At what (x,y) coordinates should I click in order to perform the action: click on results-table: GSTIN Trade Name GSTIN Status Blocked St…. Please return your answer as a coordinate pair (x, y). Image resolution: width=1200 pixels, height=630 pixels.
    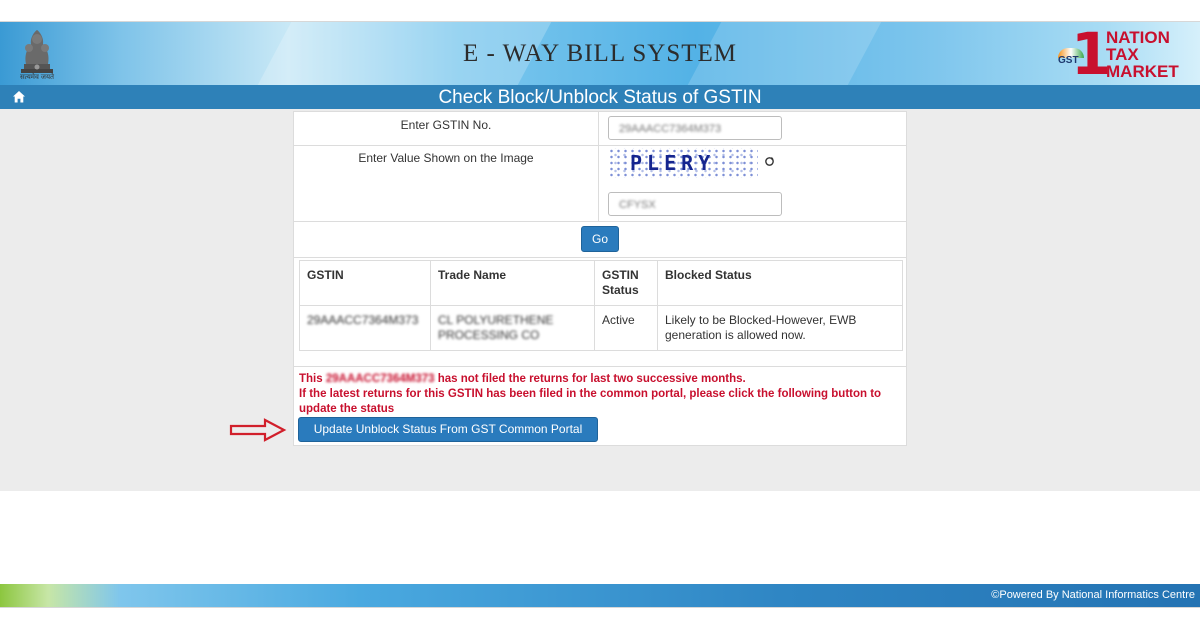
    Looking at the image, I should click on (601, 305).